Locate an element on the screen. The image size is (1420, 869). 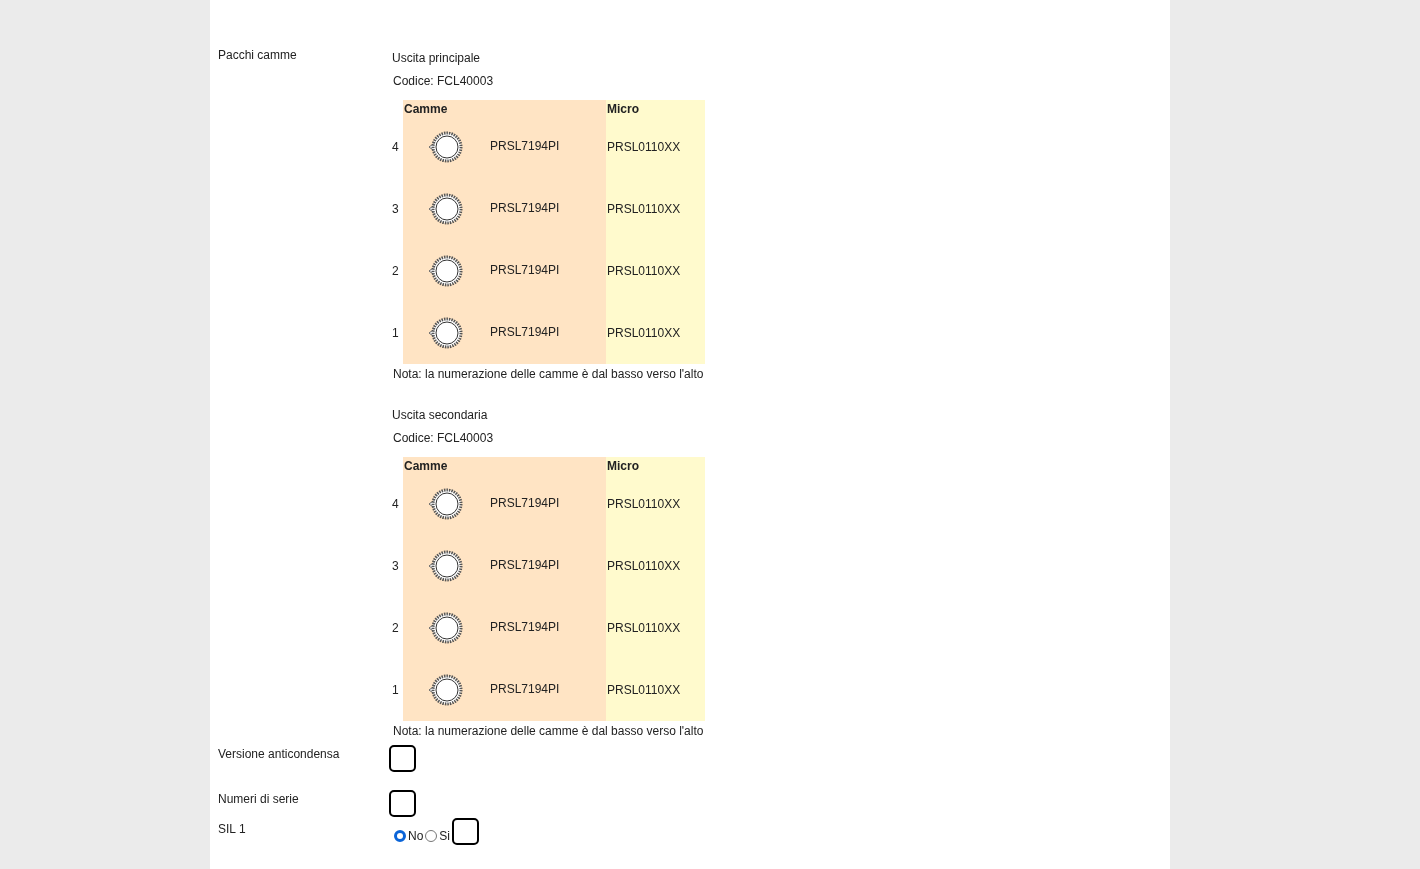
radio-option: No is located at coordinates (409, 836).